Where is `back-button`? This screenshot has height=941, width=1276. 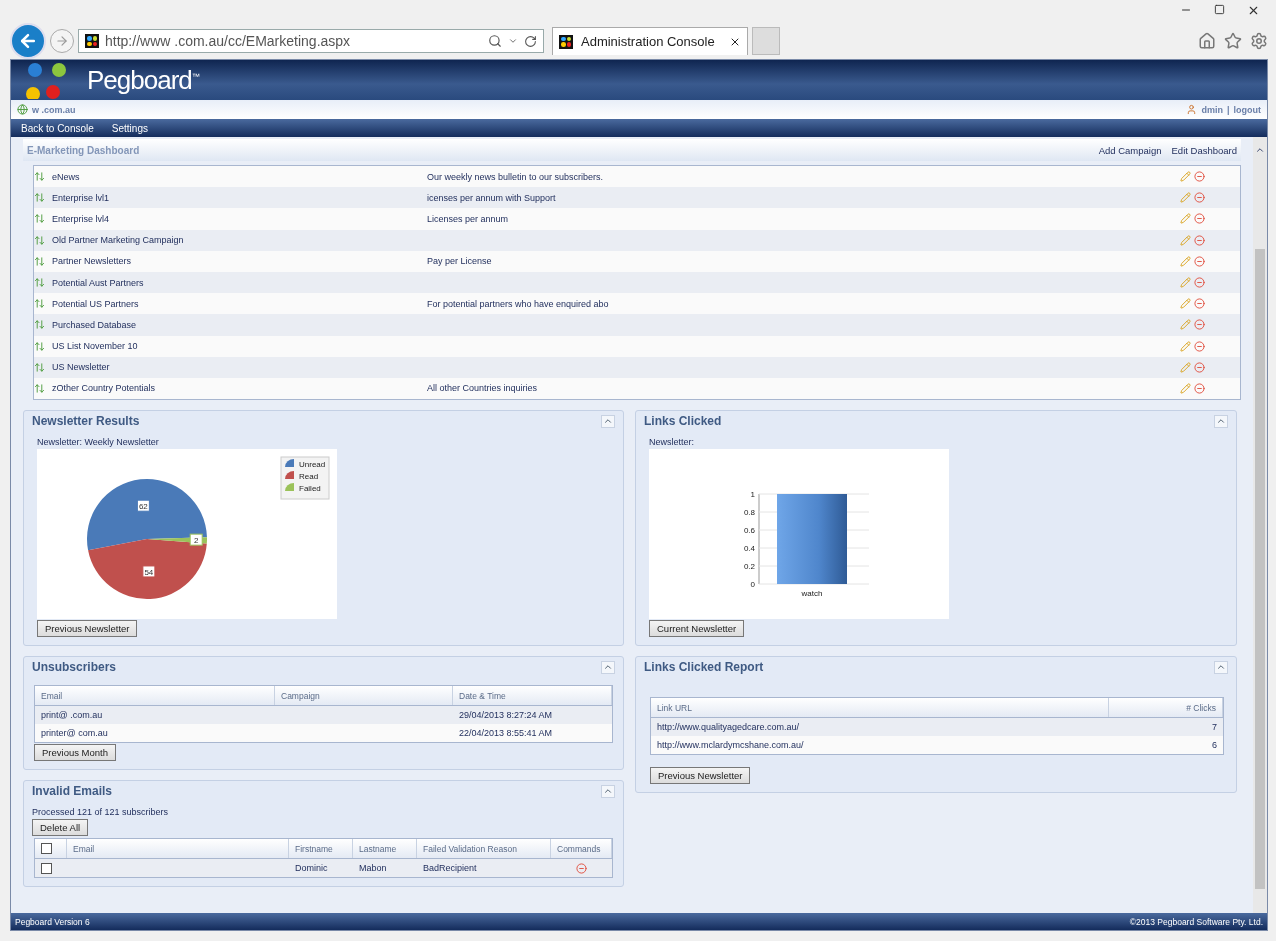
back-button is located at coordinates (28, 41).